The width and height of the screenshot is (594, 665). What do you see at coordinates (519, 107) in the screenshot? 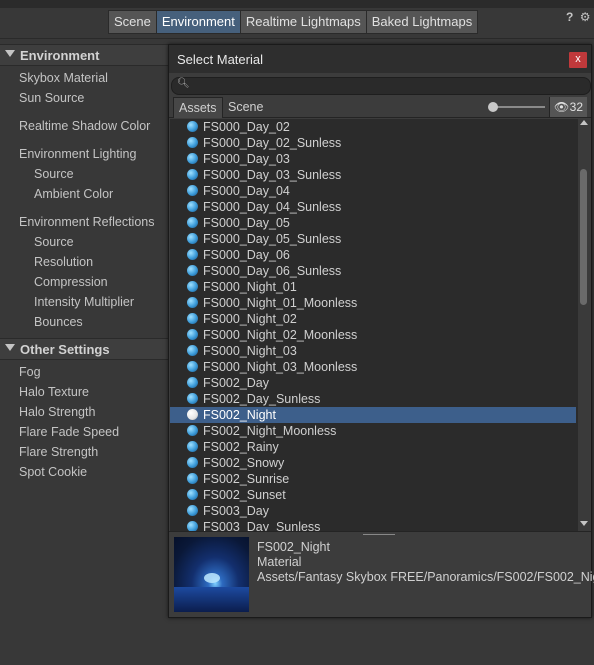
I see `item-size-slider-track` at bounding box center [519, 107].